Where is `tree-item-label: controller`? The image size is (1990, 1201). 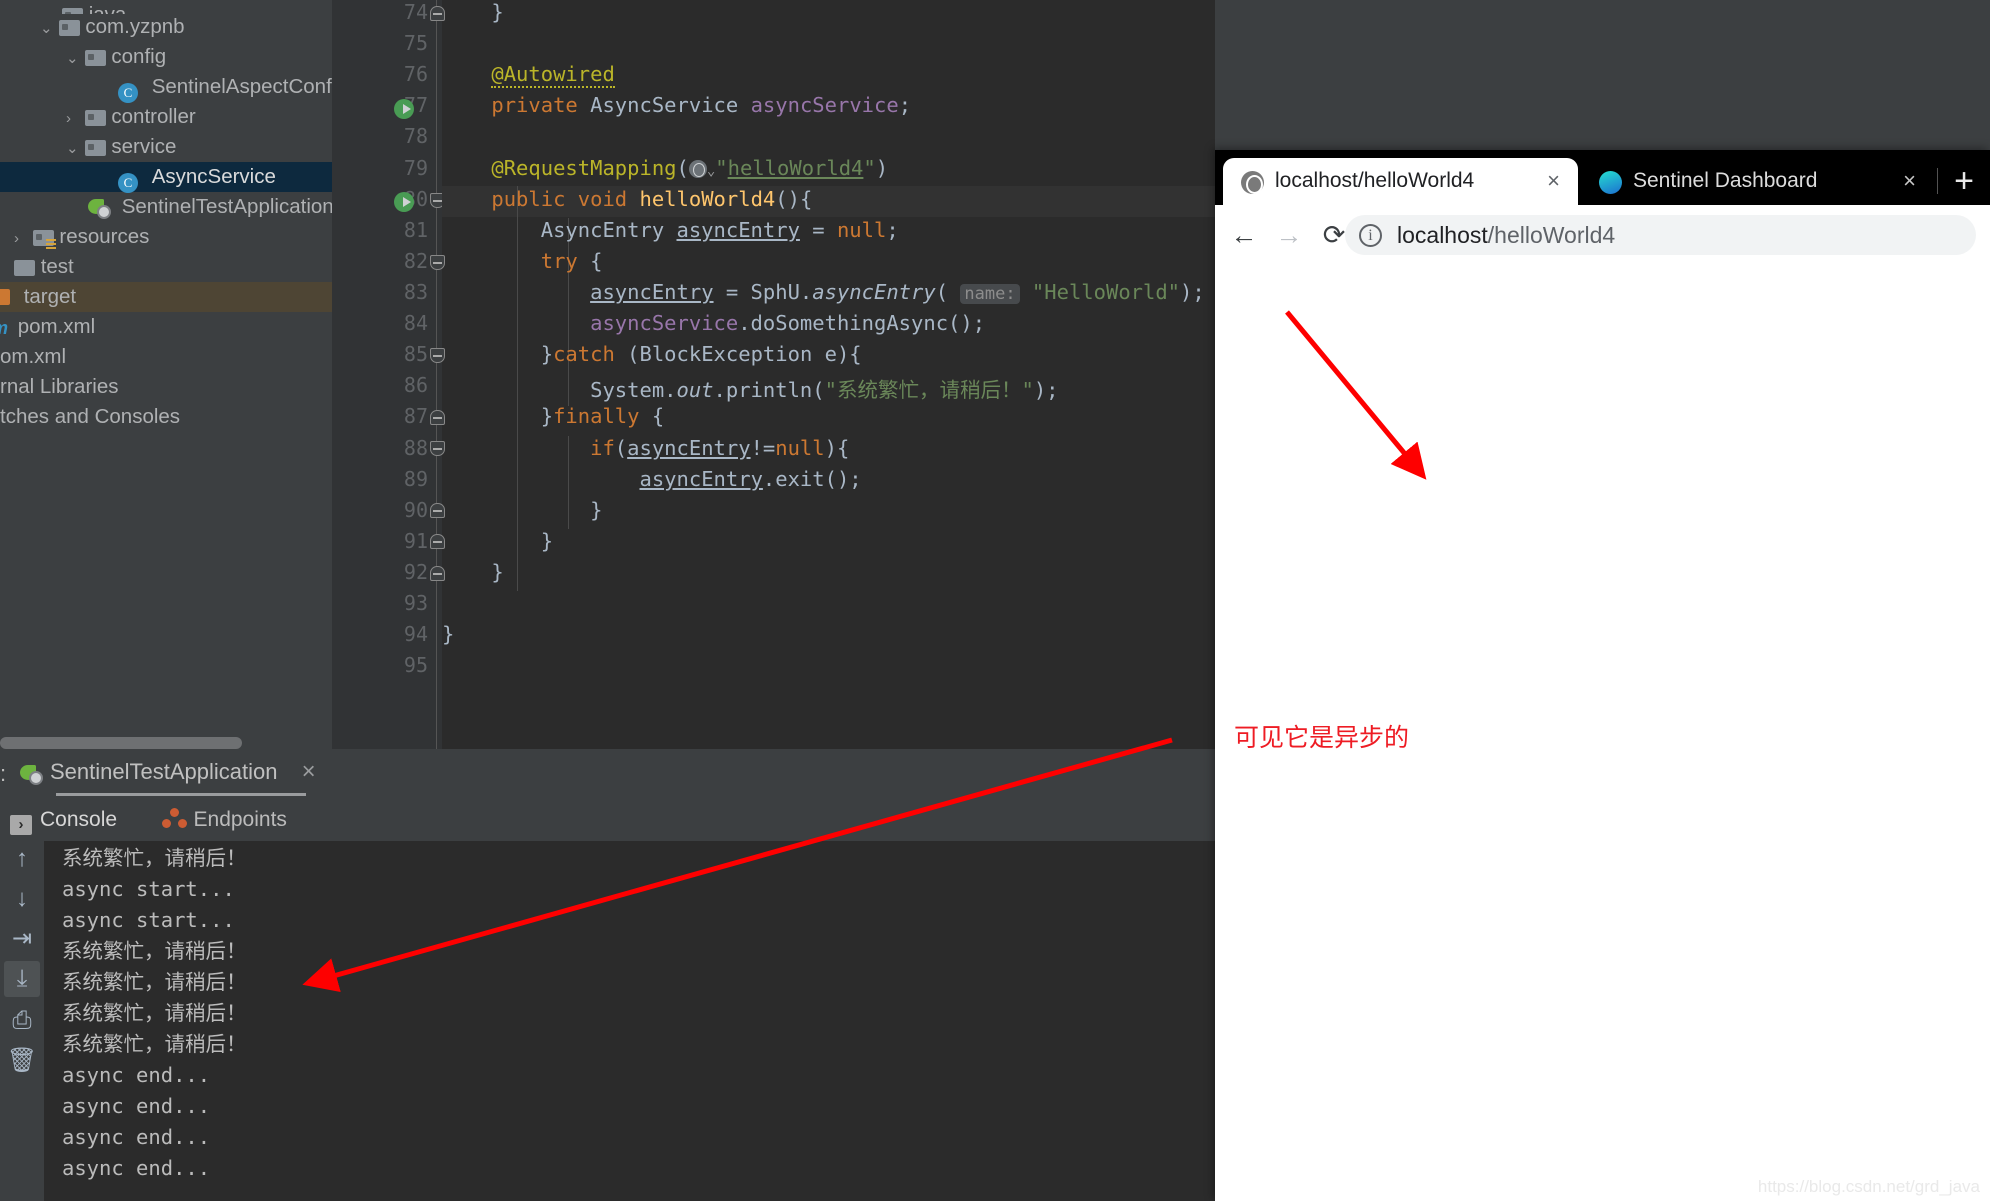
tree-item-label: controller is located at coordinates (153, 116).